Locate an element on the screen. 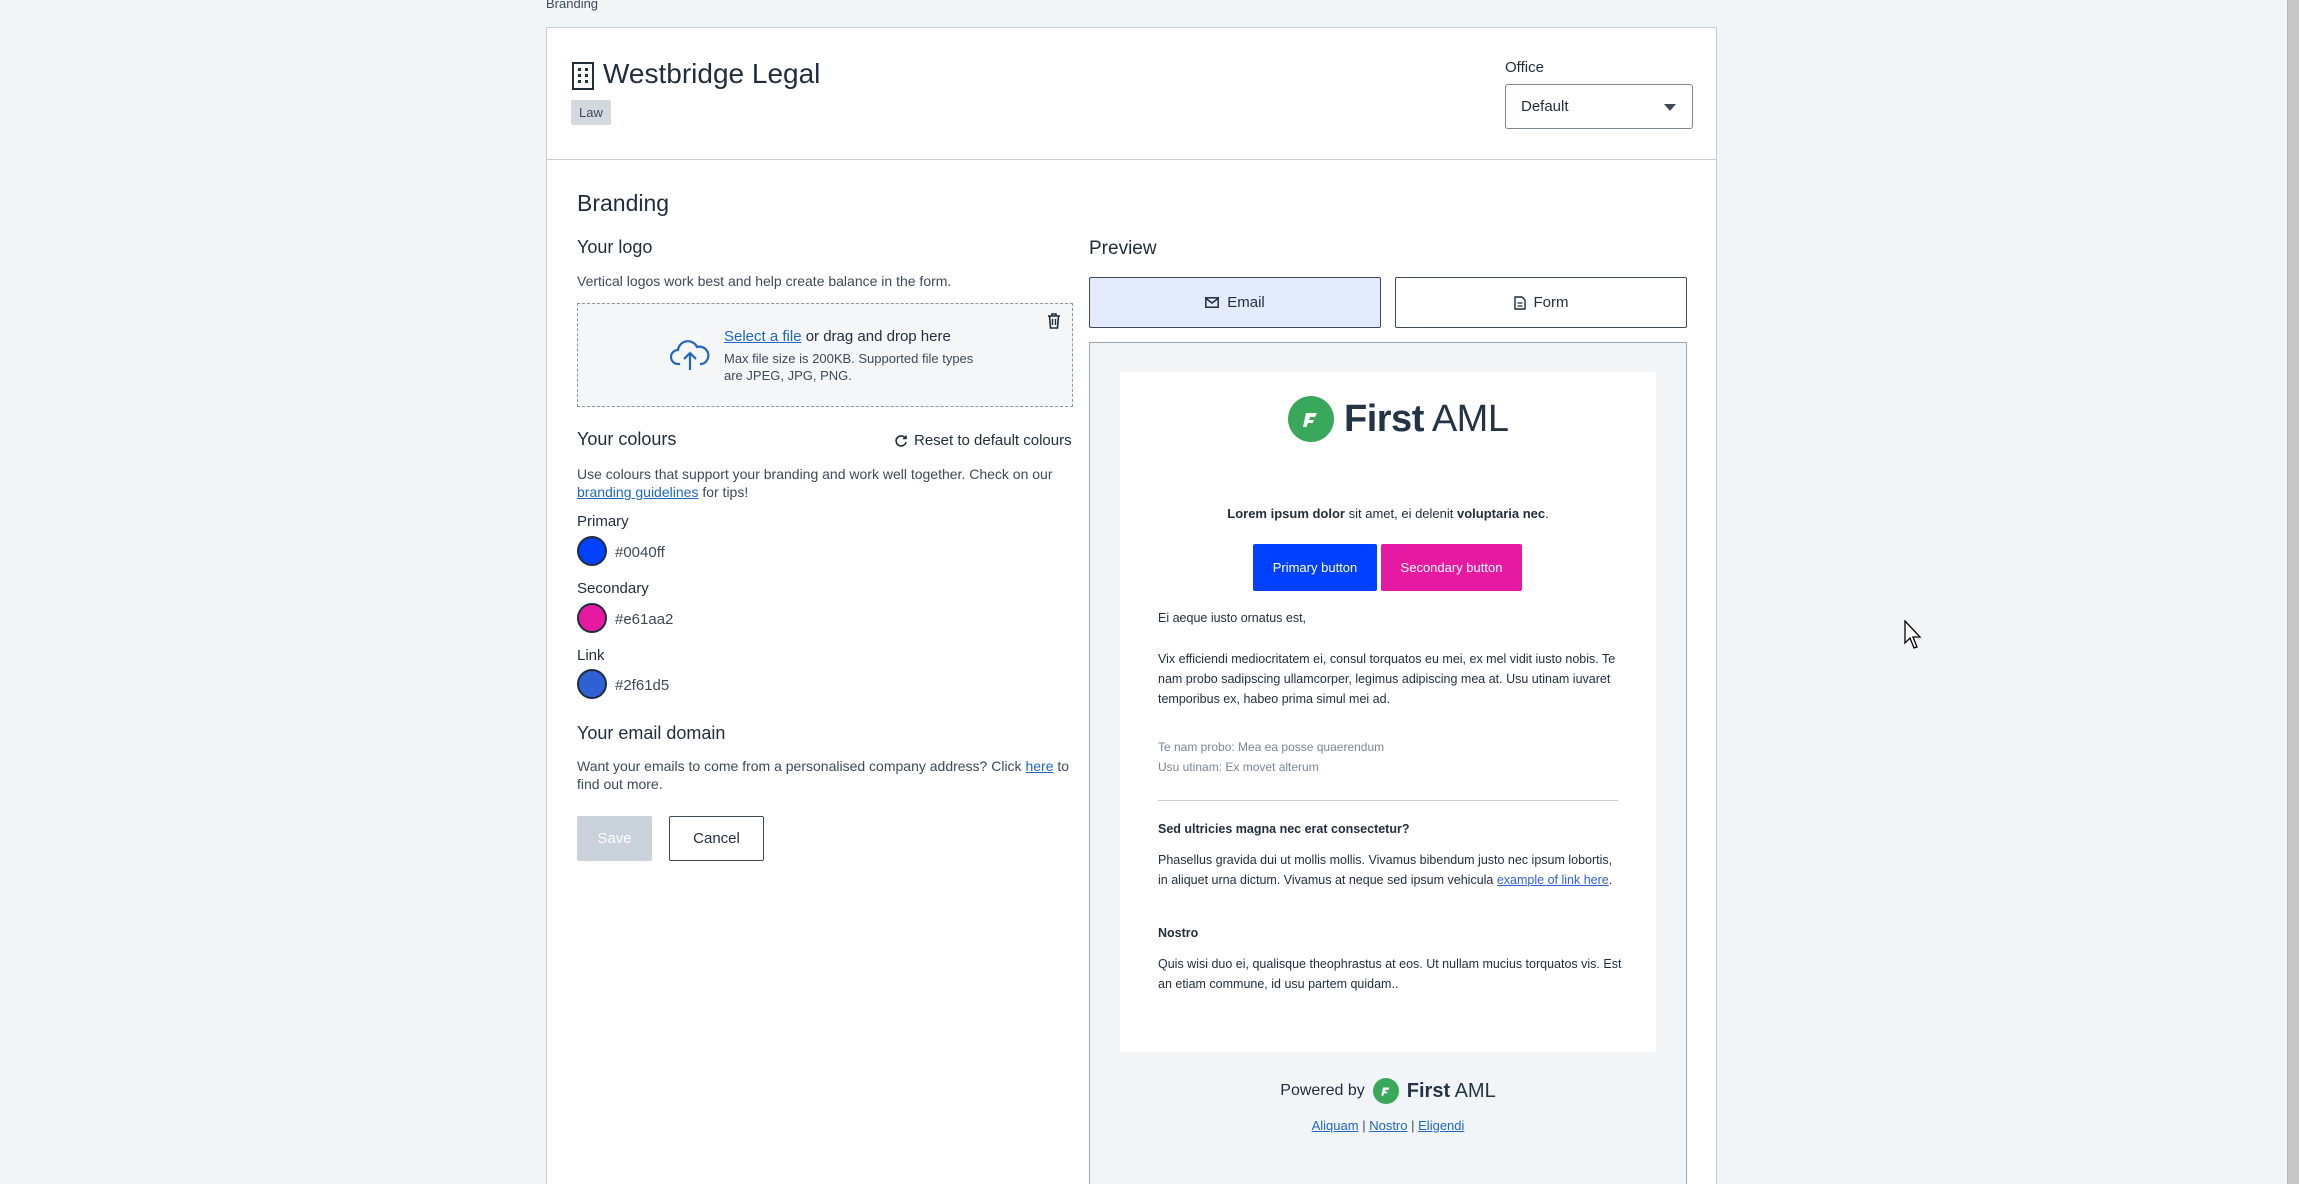 This screenshot has height=1184, width=2299. company-name: Westbridge Legal is located at coordinates (712, 73).